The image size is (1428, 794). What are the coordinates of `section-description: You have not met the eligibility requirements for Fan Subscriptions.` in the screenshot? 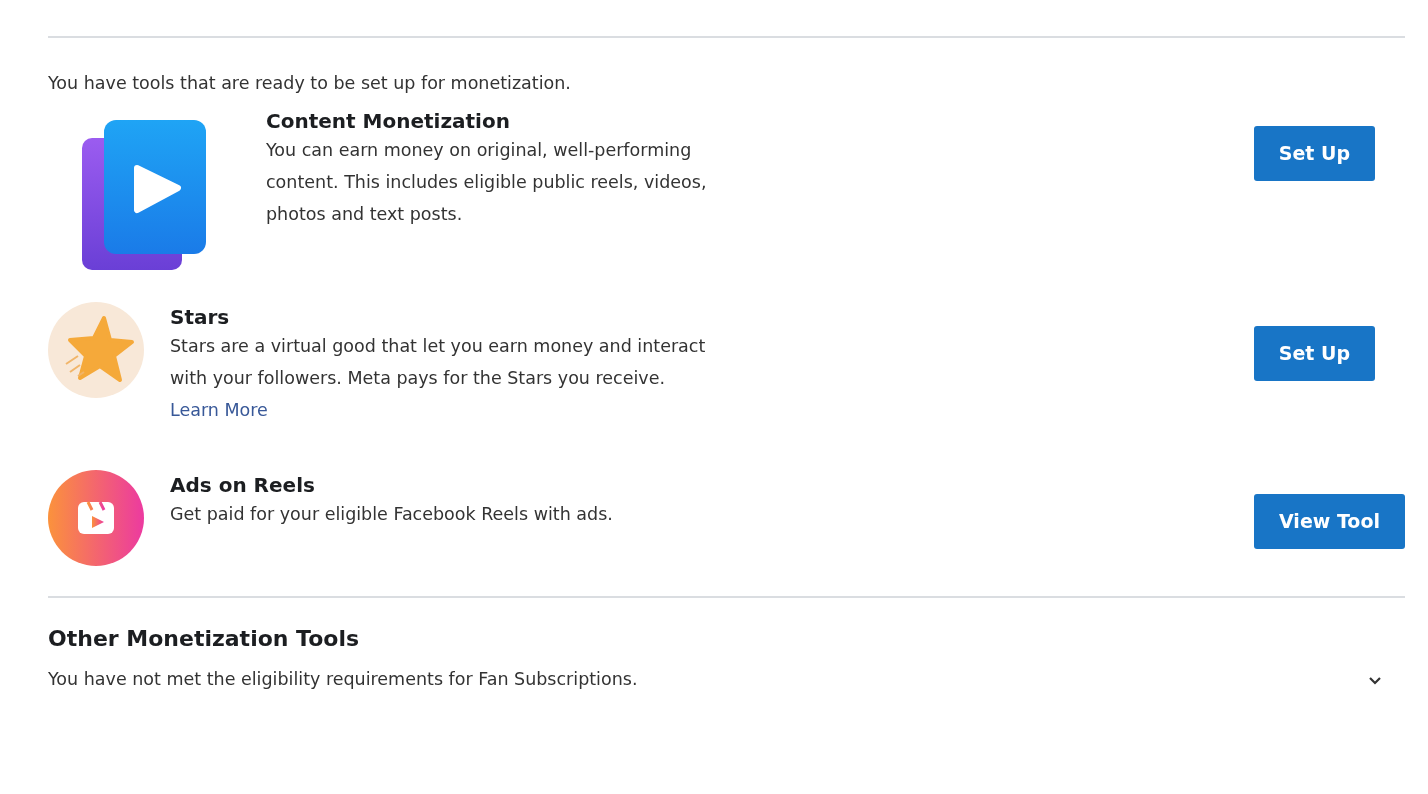 It's located at (343, 680).